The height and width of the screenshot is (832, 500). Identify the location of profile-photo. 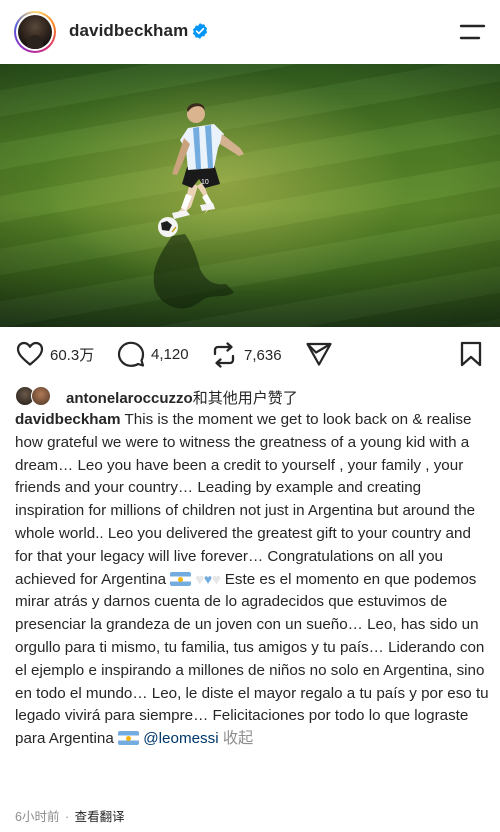
(35, 32).